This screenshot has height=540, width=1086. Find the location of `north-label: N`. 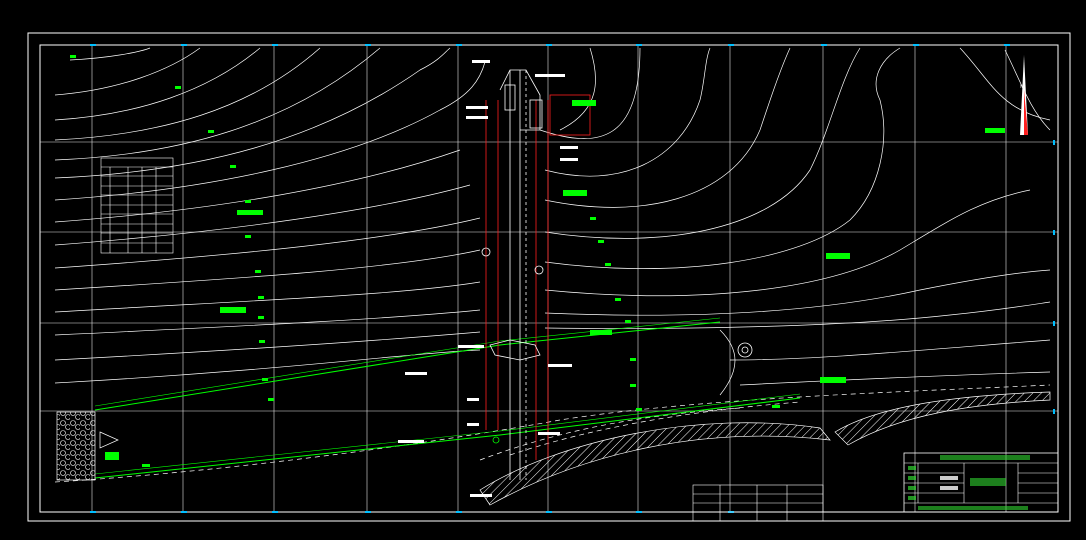

north-label: N is located at coordinates (1021, 86).